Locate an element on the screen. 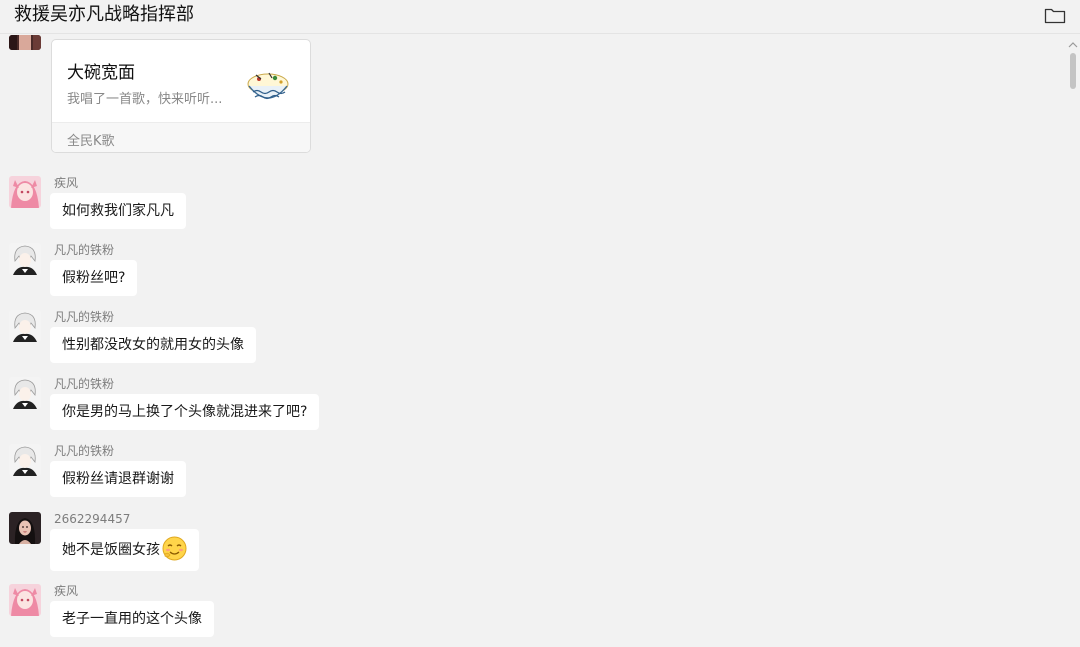 The width and height of the screenshot is (1080, 647). message-item: 疾风 如何救我们家凡凡 is located at coordinates (530, 204).